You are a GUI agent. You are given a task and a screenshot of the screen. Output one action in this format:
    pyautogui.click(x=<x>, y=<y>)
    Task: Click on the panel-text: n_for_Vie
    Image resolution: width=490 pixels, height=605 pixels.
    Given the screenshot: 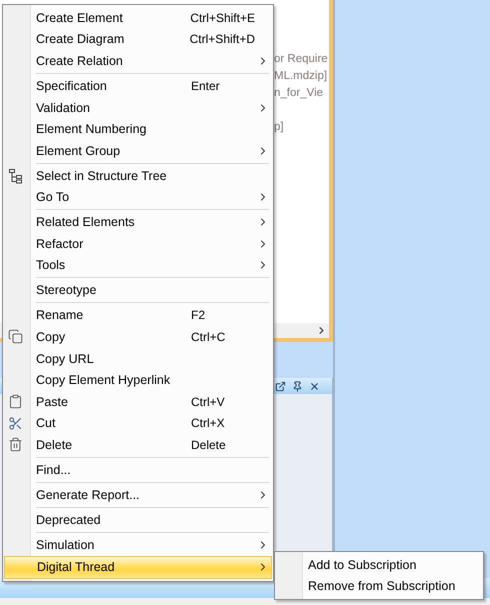 What is the action you would take?
    pyautogui.click(x=299, y=93)
    